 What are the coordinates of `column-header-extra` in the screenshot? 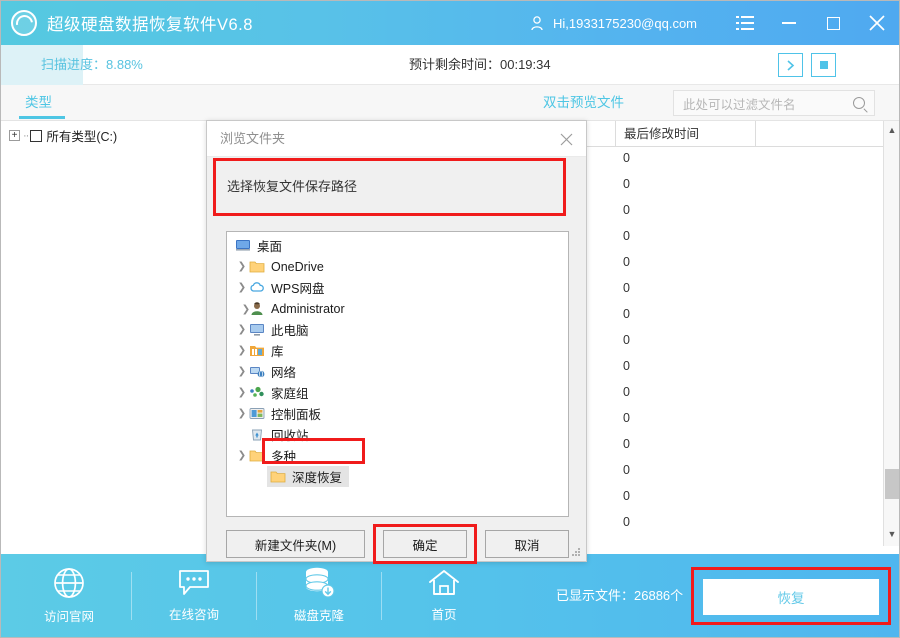 It's located at (815, 134).